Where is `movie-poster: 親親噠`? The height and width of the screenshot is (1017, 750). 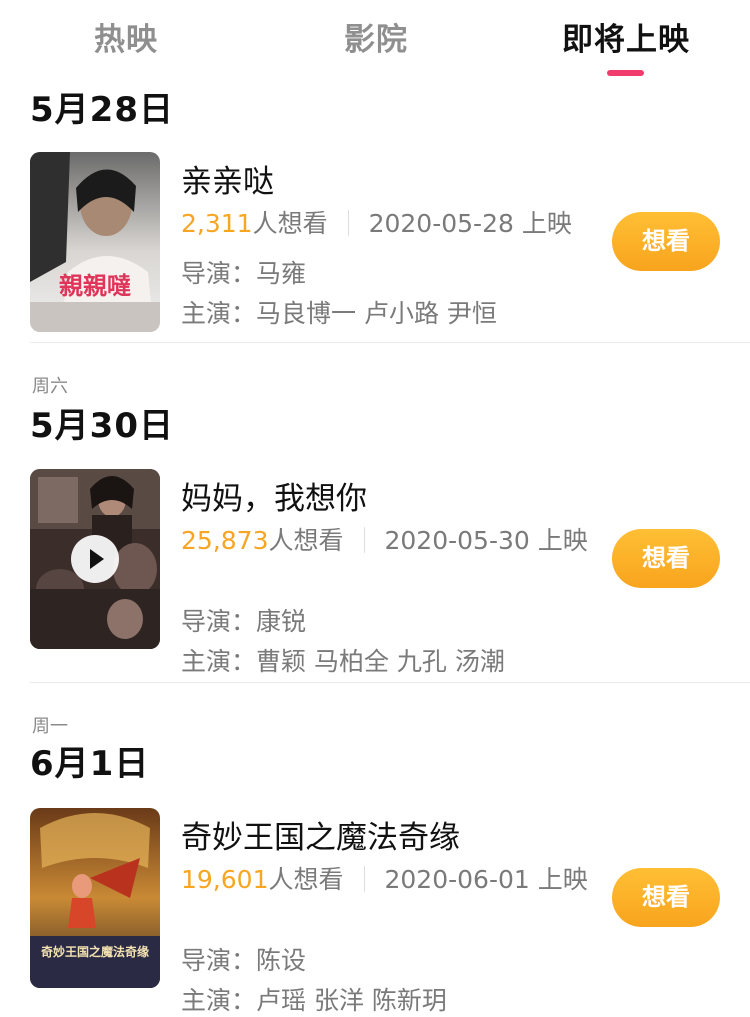
movie-poster: 親親噠 is located at coordinates (95, 242).